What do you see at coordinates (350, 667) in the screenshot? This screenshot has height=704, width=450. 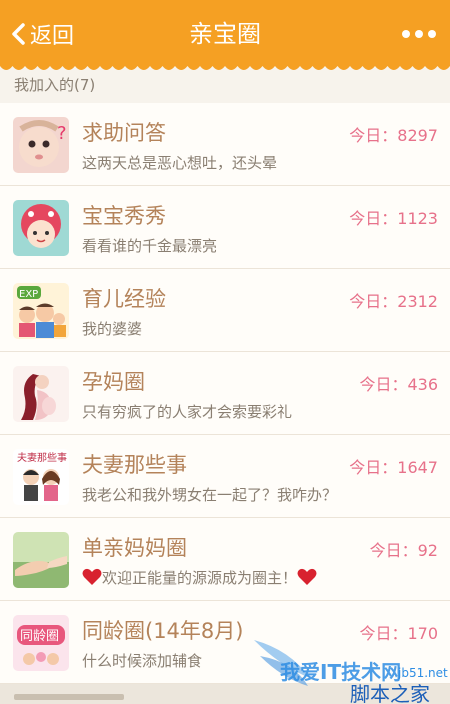 I see `site-watermark: 我爱IT技术网 jb51.net 脚本之家` at bounding box center [350, 667].